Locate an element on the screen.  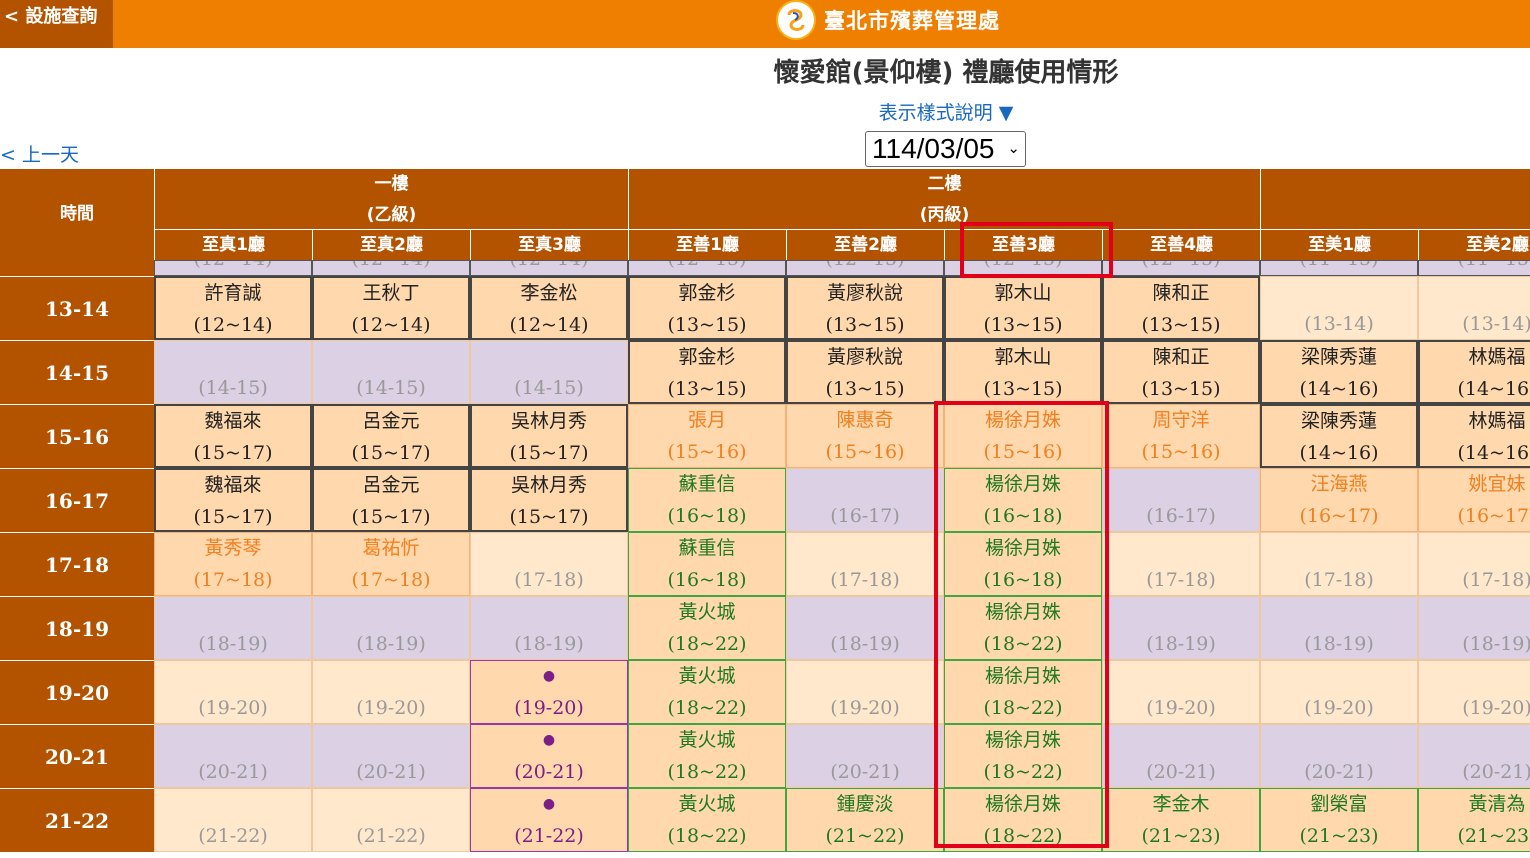
schedule-cell: 許育誠 (12~14) is located at coordinates (233, 308).